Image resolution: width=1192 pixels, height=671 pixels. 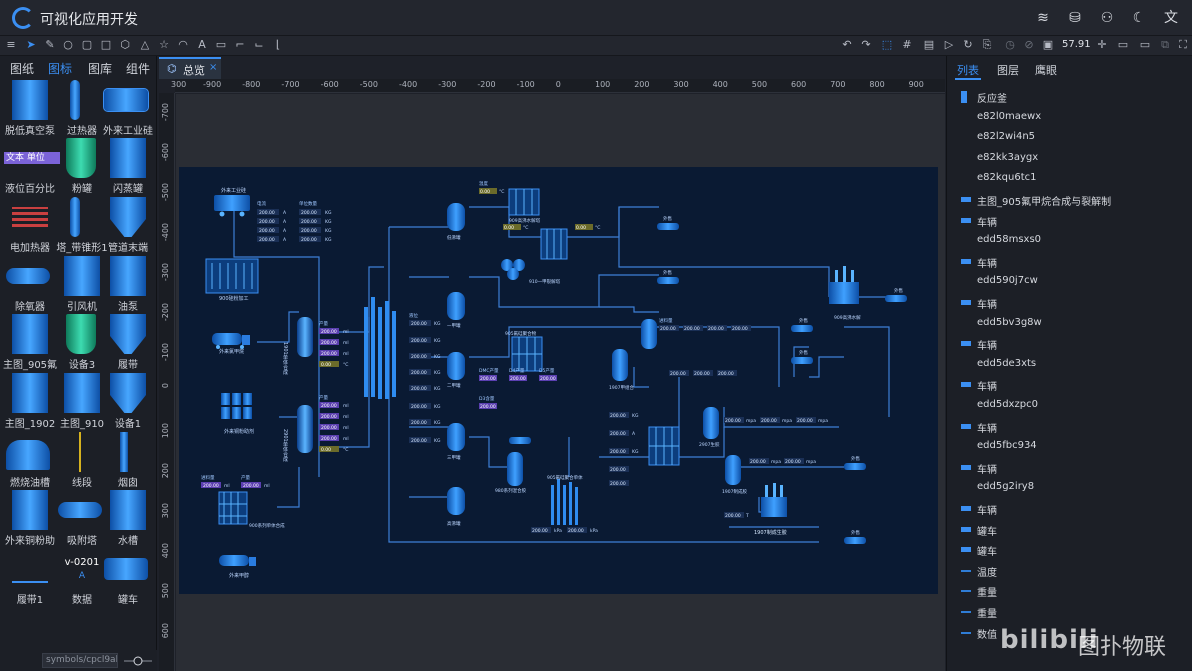 What do you see at coordinates (987, 45) in the screenshot?
I see `export-icon: ⎘` at bounding box center [987, 45].